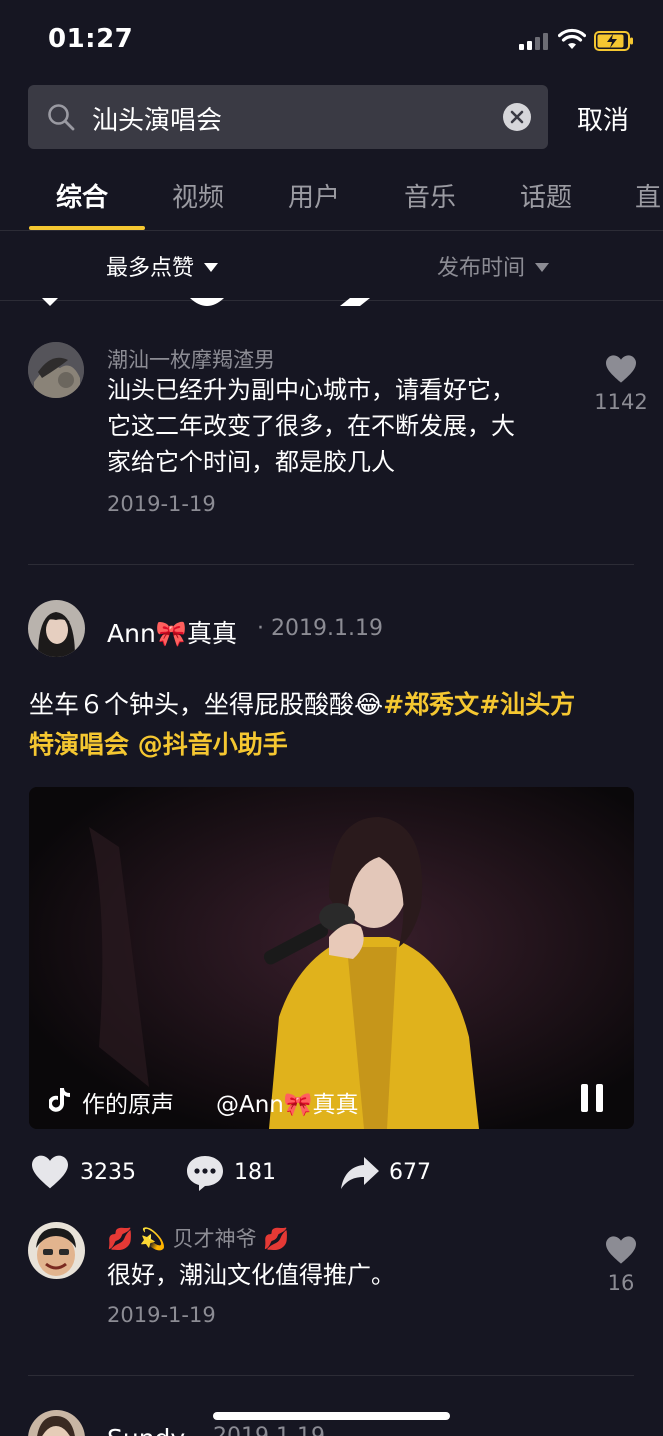 Image resolution: width=663 pixels, height=1436 pixels. Describe the element at coordinates (621, 402) in the screenshot. I see `like-count: 1142` at that location.